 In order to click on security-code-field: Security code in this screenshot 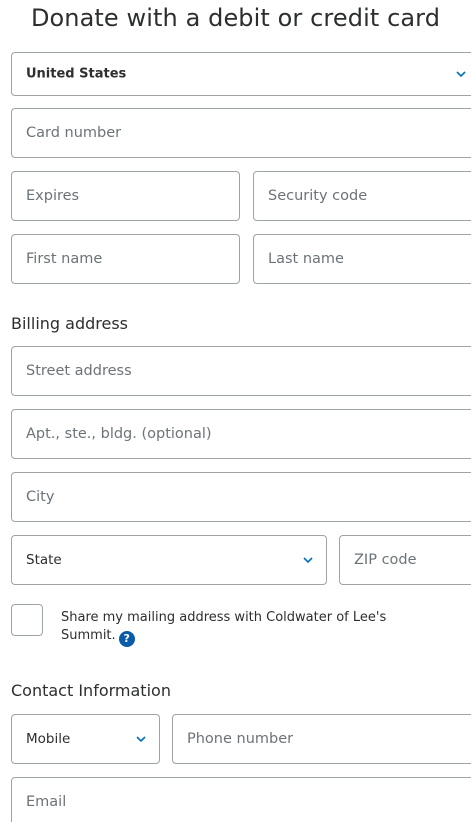, I will do `click(362, 196)`.